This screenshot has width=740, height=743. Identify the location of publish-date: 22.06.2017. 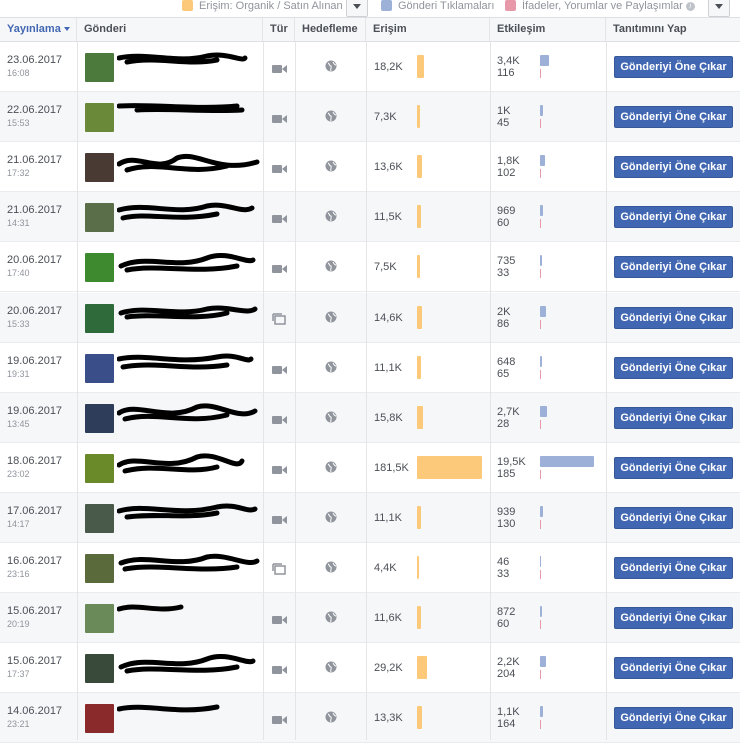
(35, 110).